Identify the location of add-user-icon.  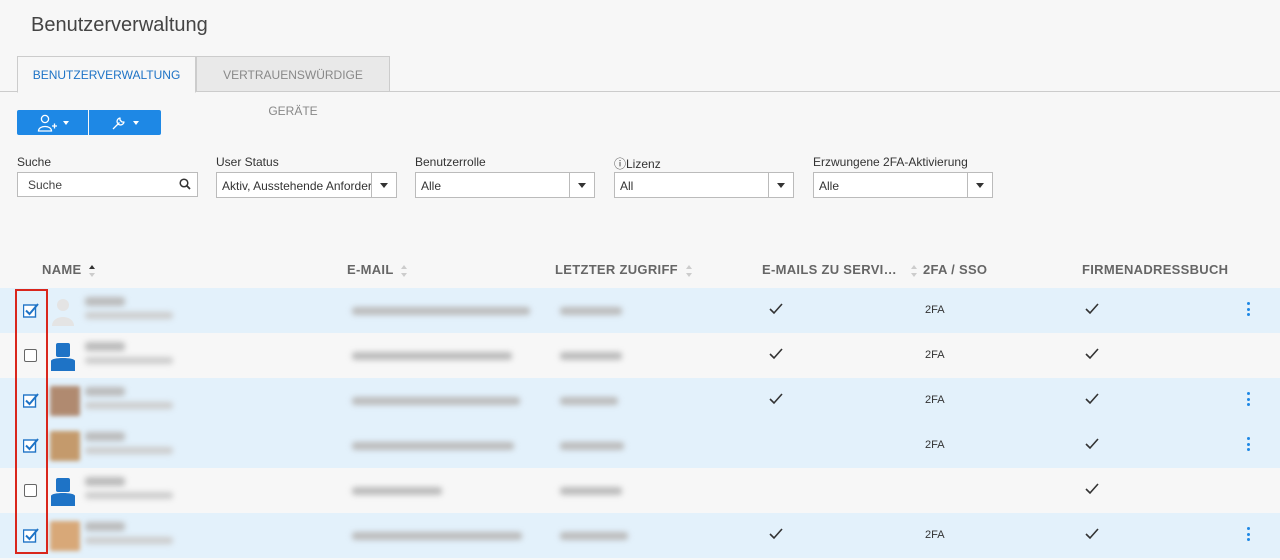
(47, 123).